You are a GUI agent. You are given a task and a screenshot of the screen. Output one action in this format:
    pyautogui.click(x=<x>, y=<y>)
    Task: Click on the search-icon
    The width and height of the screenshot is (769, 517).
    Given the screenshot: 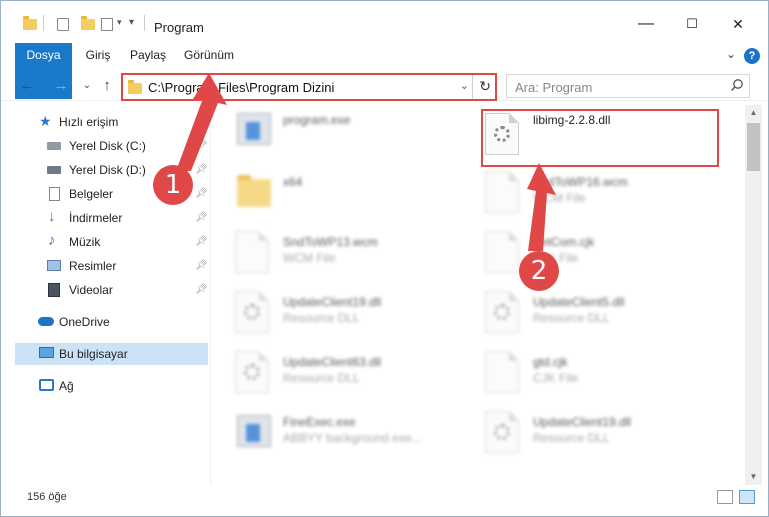 What is the action you would take?
    pyautogui.click(x=737, y=85)
    